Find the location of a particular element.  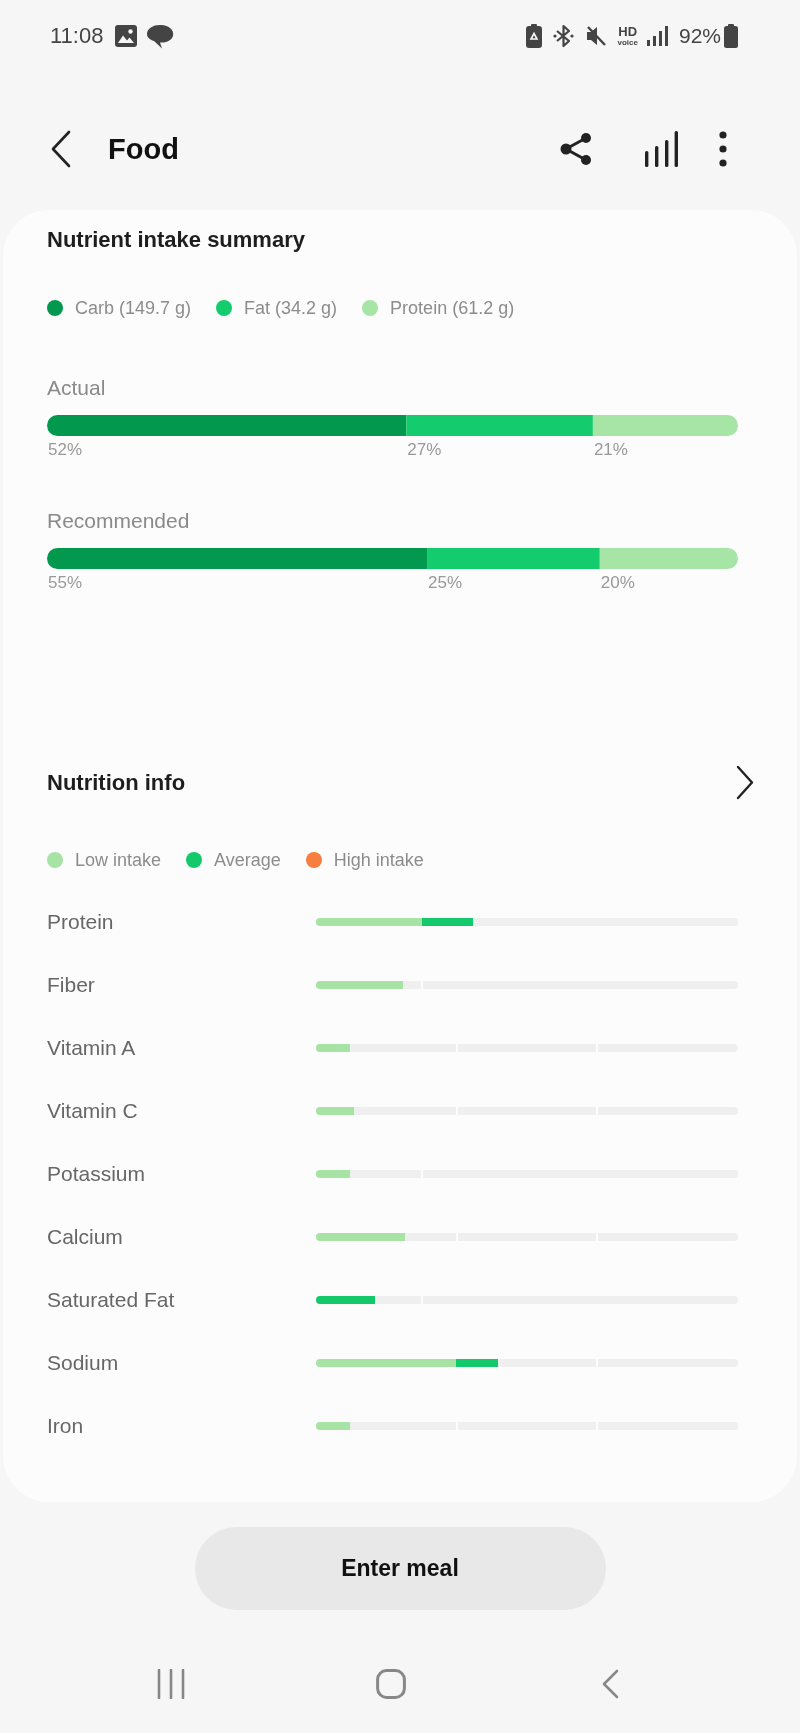

clock-time: 11:08 is located at coordinates (77, 36).